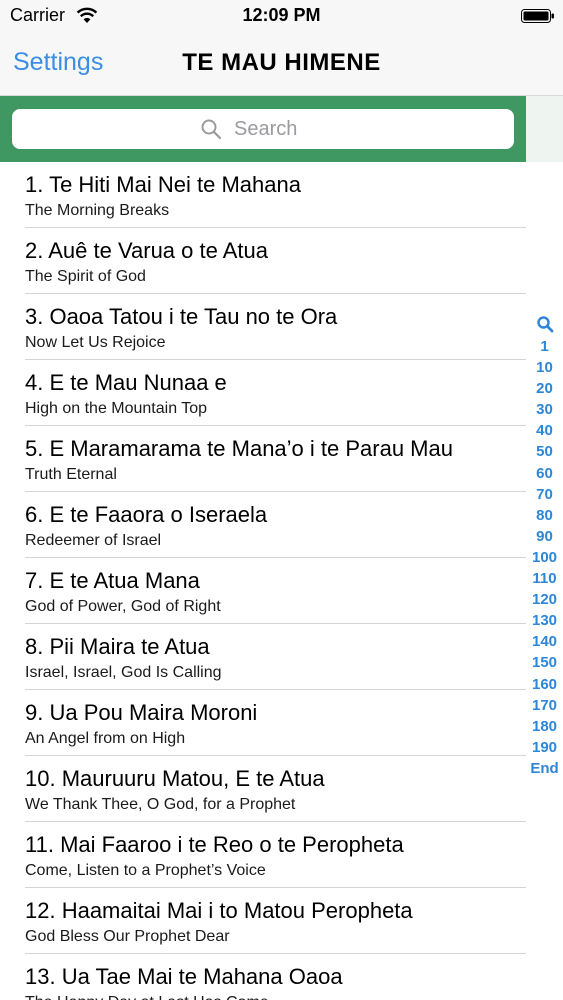 The height and width of the screenshot is (1000, 563). What do you see at coordinates (160, 804) in the screenshot?
I see `hymn-subtitle: We Thank Thee, O God, for a Prophet` at bounding box center [160, 804].